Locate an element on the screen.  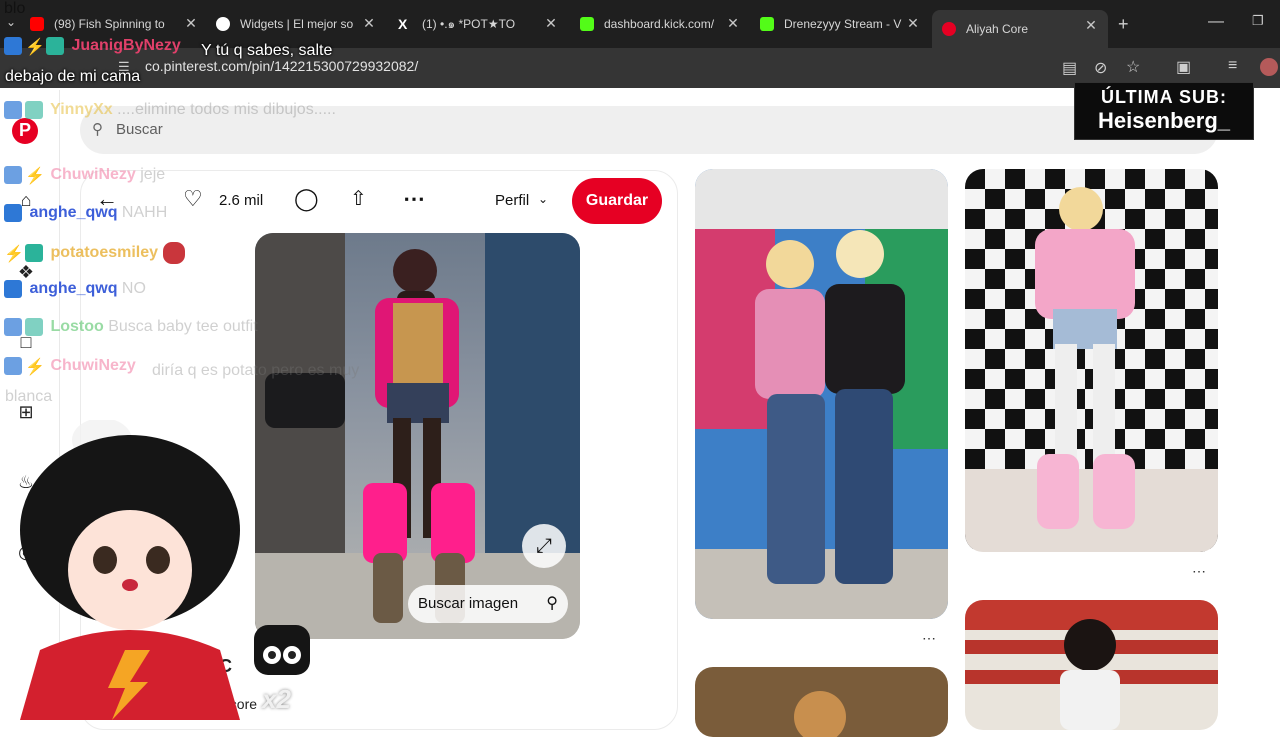
chat-message: ⚡ ChuwiNezy jeje is located at coordinates (85, 175).